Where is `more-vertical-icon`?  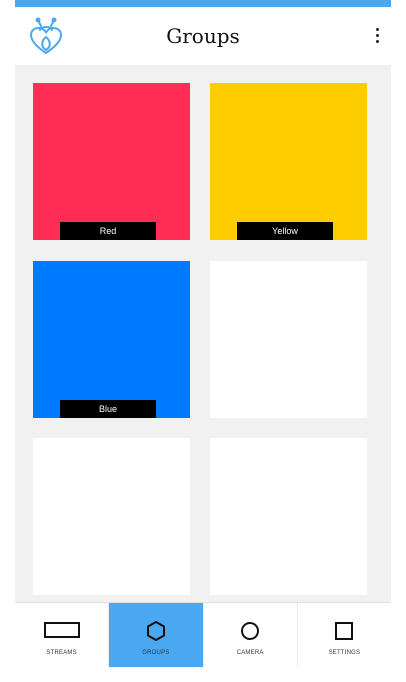
more-vertical-icon is located at coordinates (377, 35).